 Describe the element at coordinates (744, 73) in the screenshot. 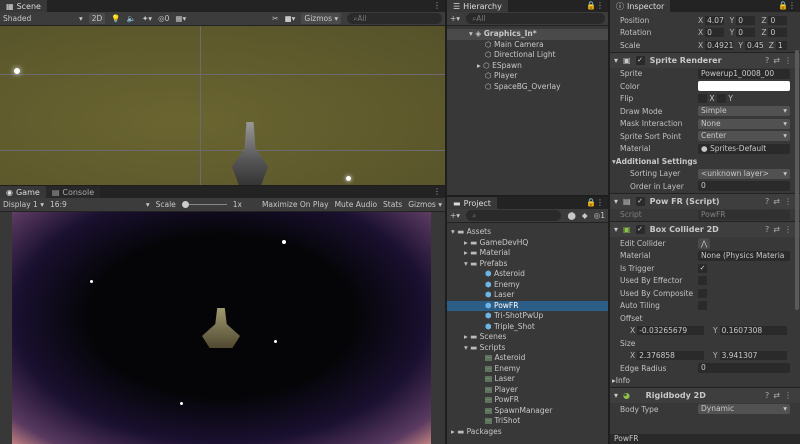

I see `sprite-field: Powerup1_0008_00` at that location.